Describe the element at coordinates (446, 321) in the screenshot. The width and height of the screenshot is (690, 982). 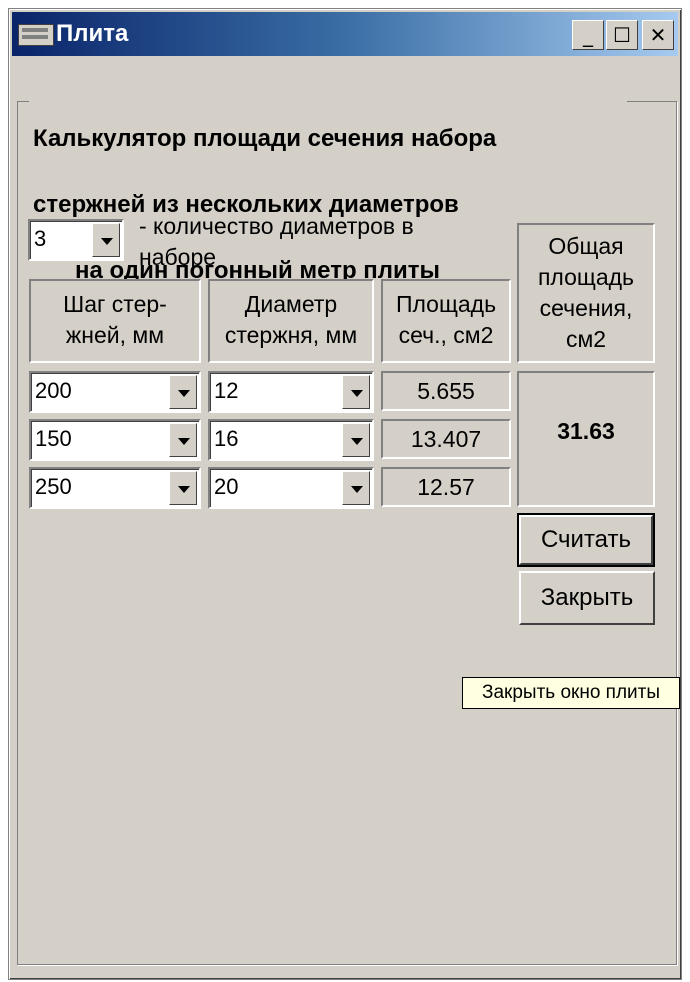
I see `header-area: Площадь сеч., см2` at that location.